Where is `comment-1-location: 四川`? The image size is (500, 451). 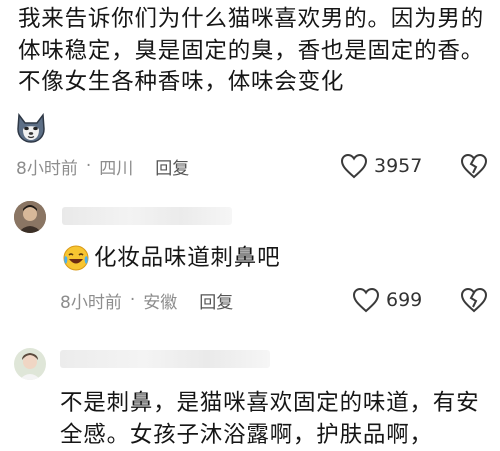 comment-1-location: 四川 is located at coordinates (116, 168).